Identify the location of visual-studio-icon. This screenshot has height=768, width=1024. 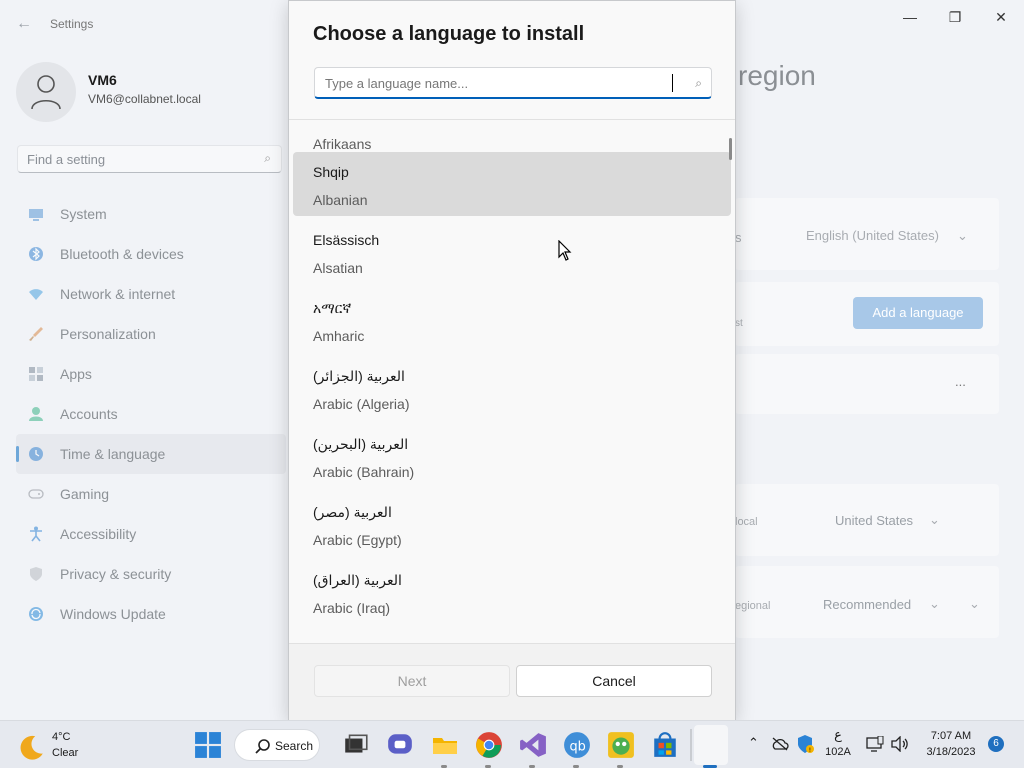
(533, 745).